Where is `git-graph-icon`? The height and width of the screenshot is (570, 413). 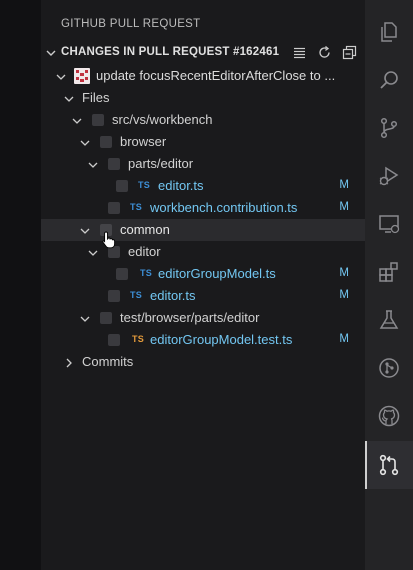
git-graph-icon is located at coordinates (389, 368).